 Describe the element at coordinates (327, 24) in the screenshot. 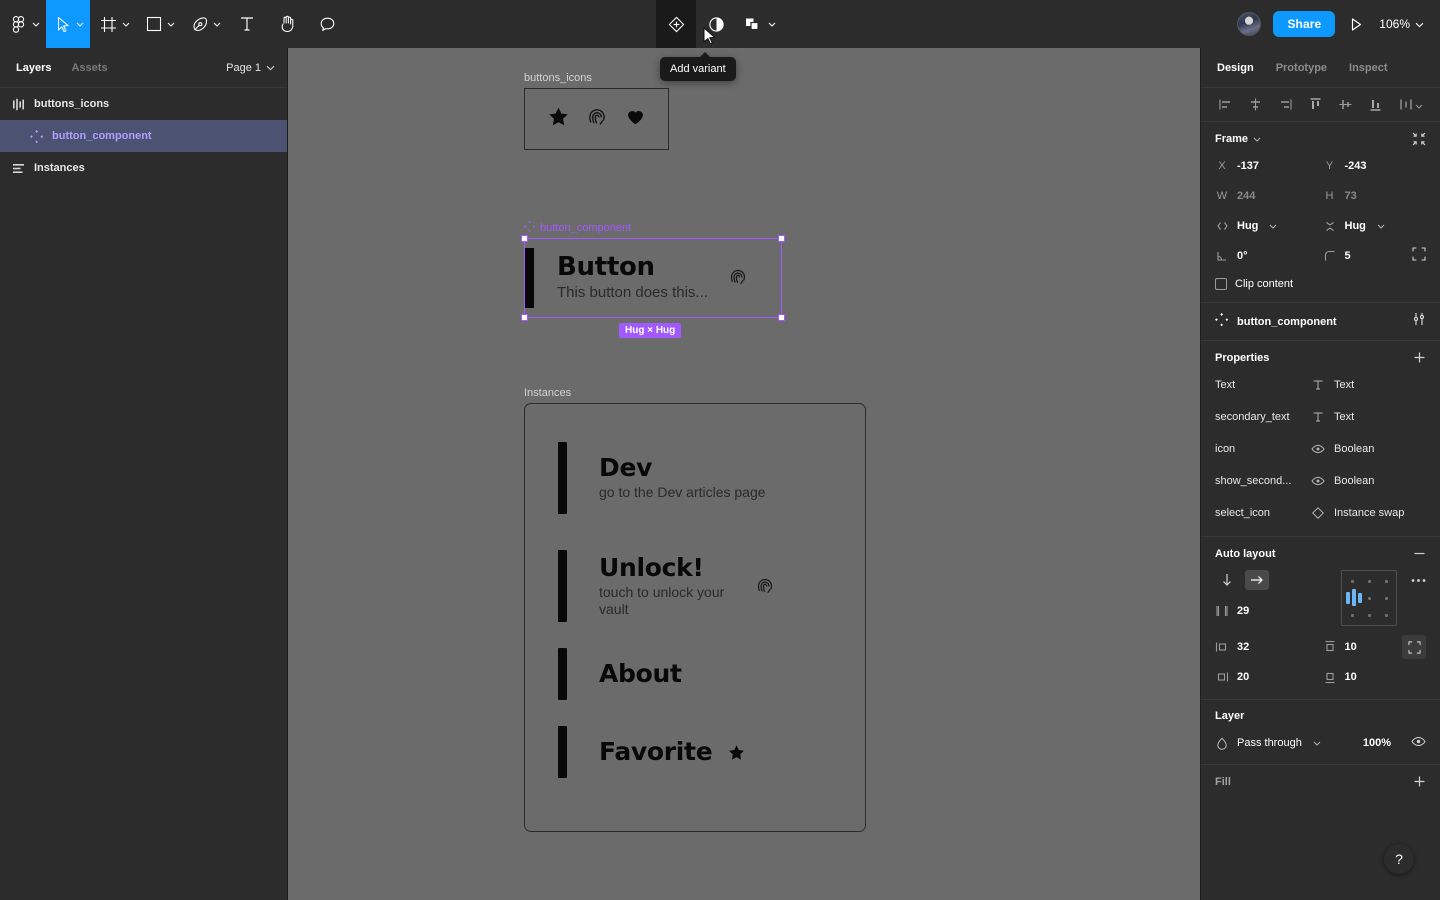

I see `comment-tool-icon` at that location.